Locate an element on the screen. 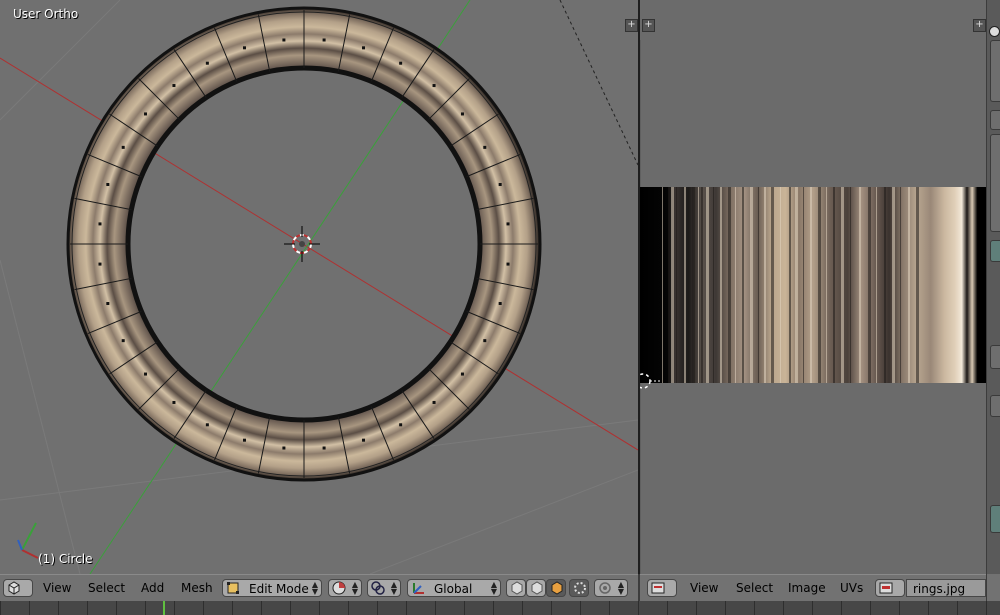 The width and height of the screenshot is (1000, 615). orientation-dropdown: Global ▲ ▼ is located at coordinates (454, 588).